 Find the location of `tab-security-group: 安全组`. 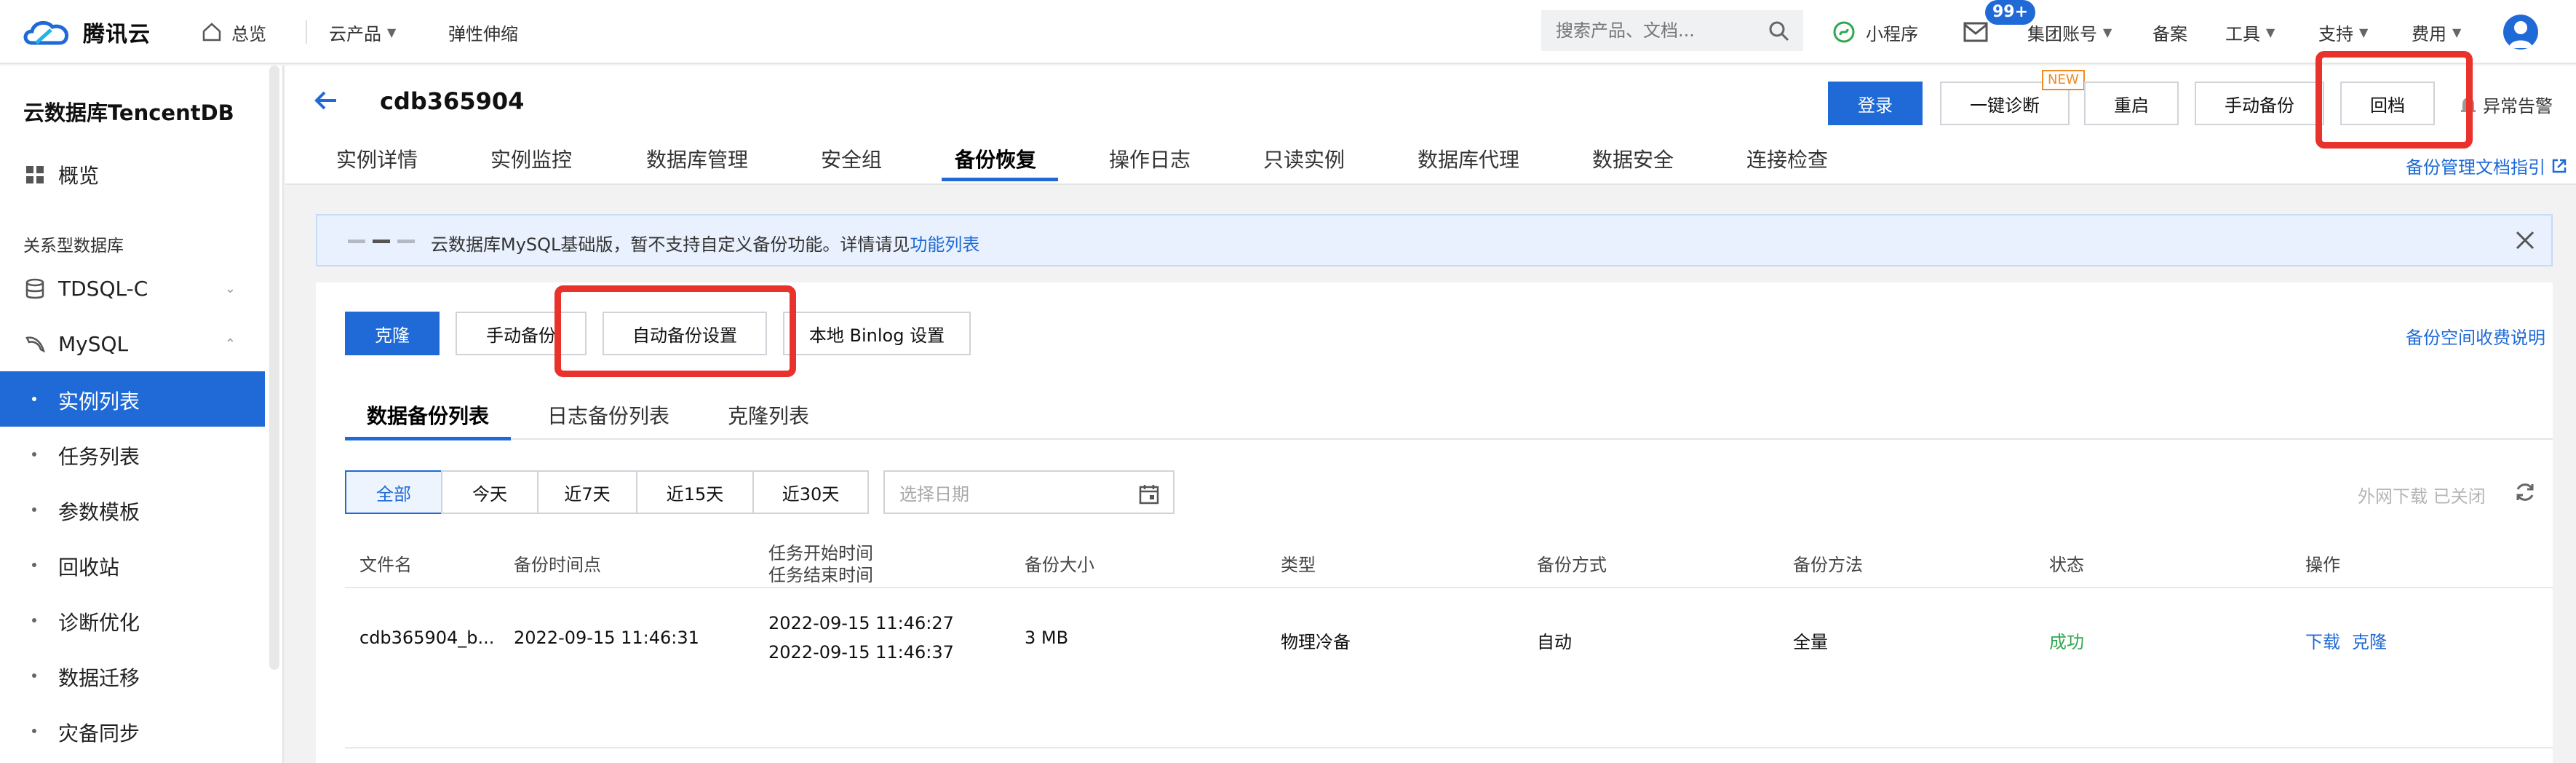

tab-security-group: 安全组 is located at coordinates (852, 162).